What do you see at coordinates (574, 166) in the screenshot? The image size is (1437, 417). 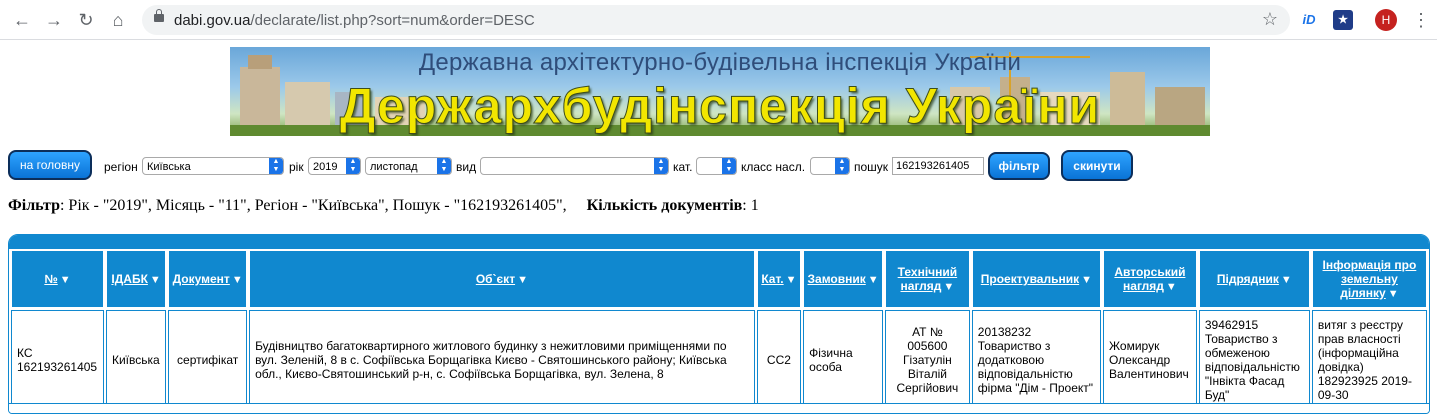 I see `type-select: ▲ ▼` at bounding box center [574, 166].